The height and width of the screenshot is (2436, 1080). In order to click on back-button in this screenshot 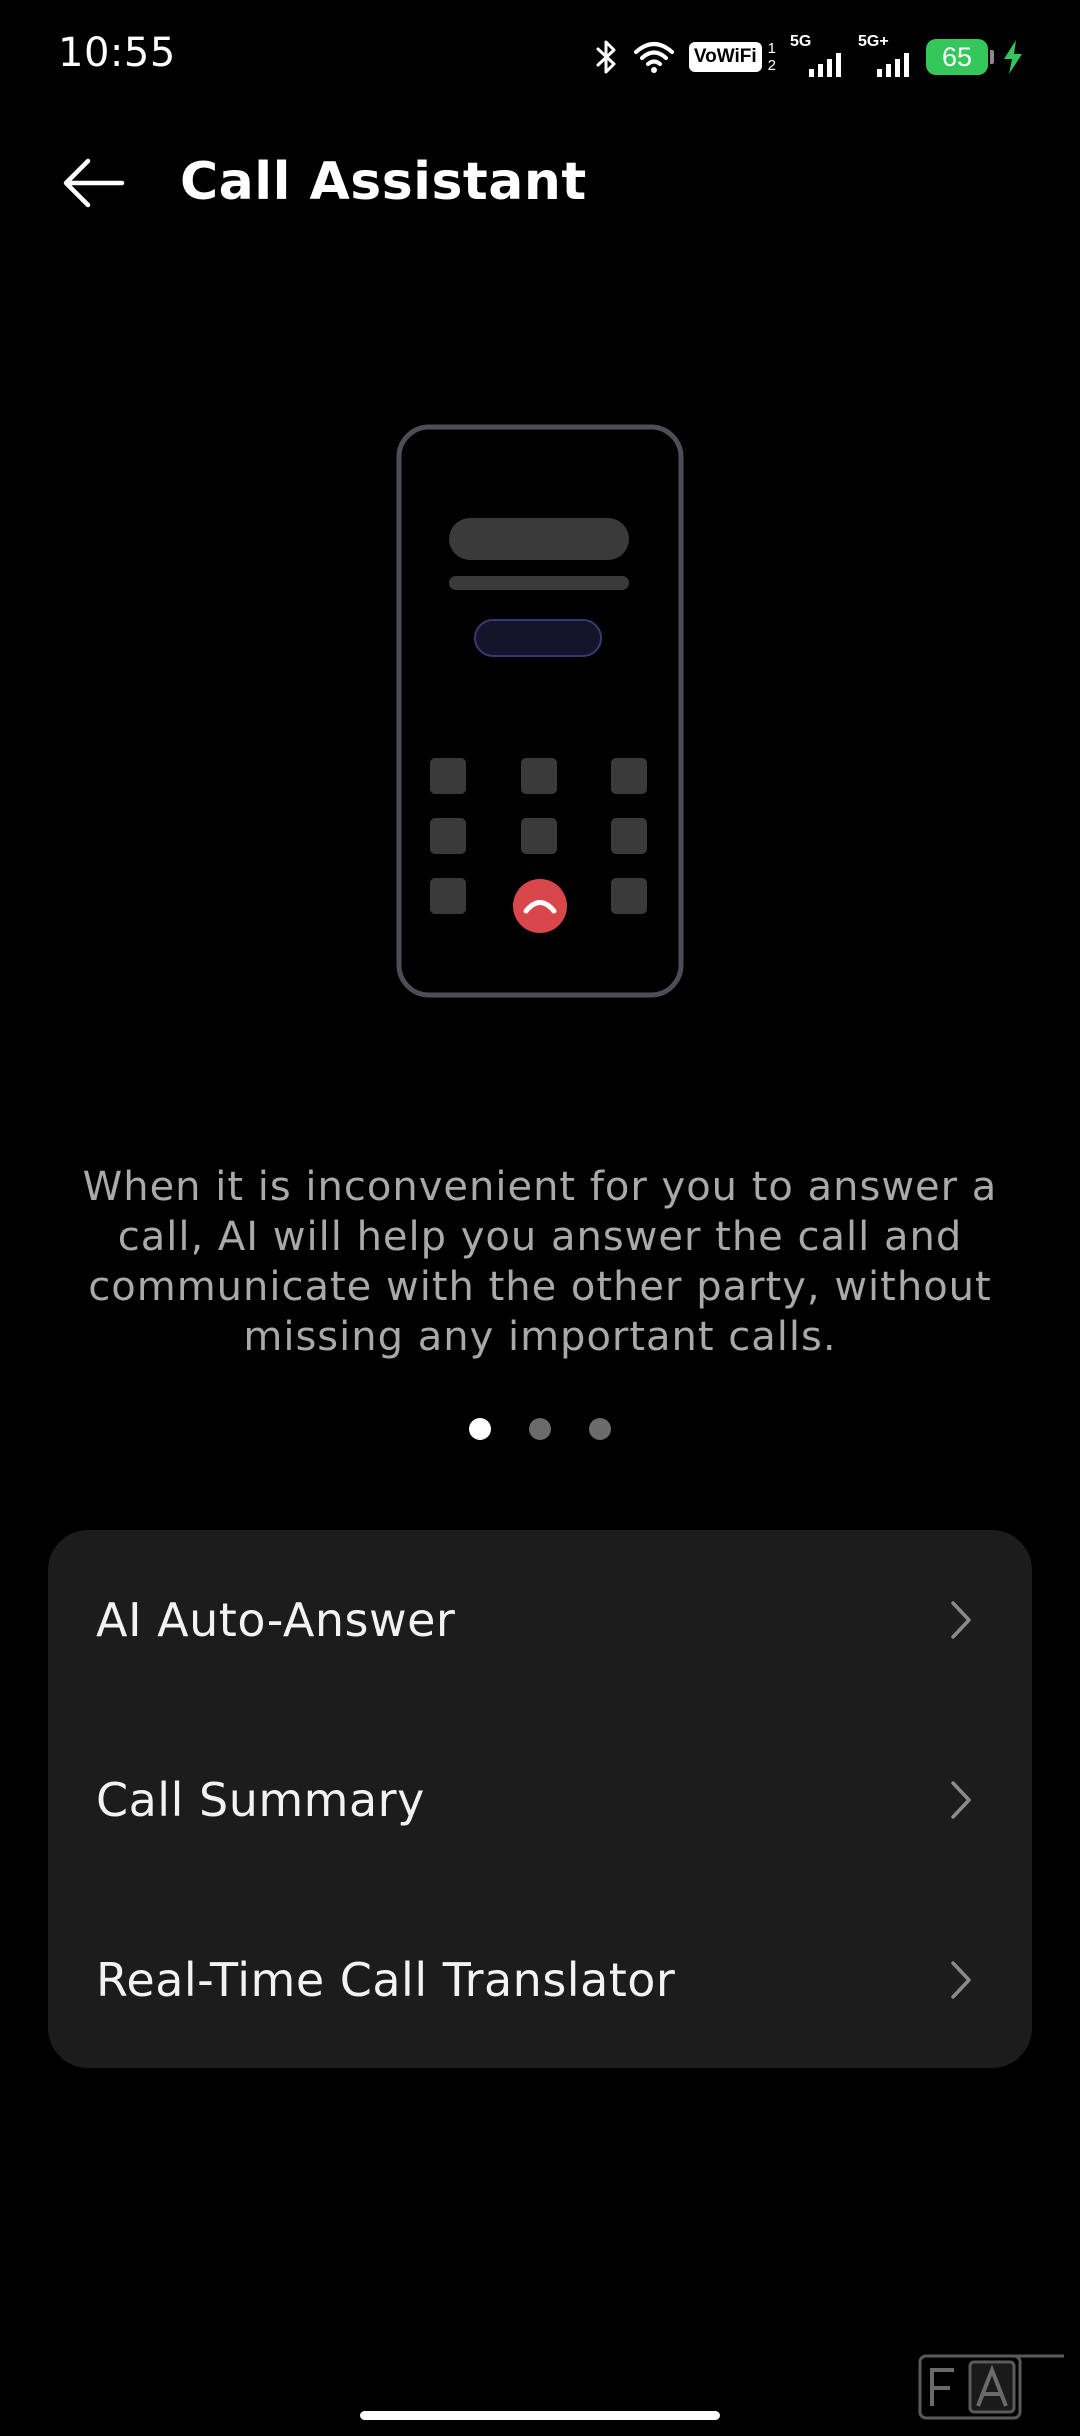, I will do `click(93, 185)`.